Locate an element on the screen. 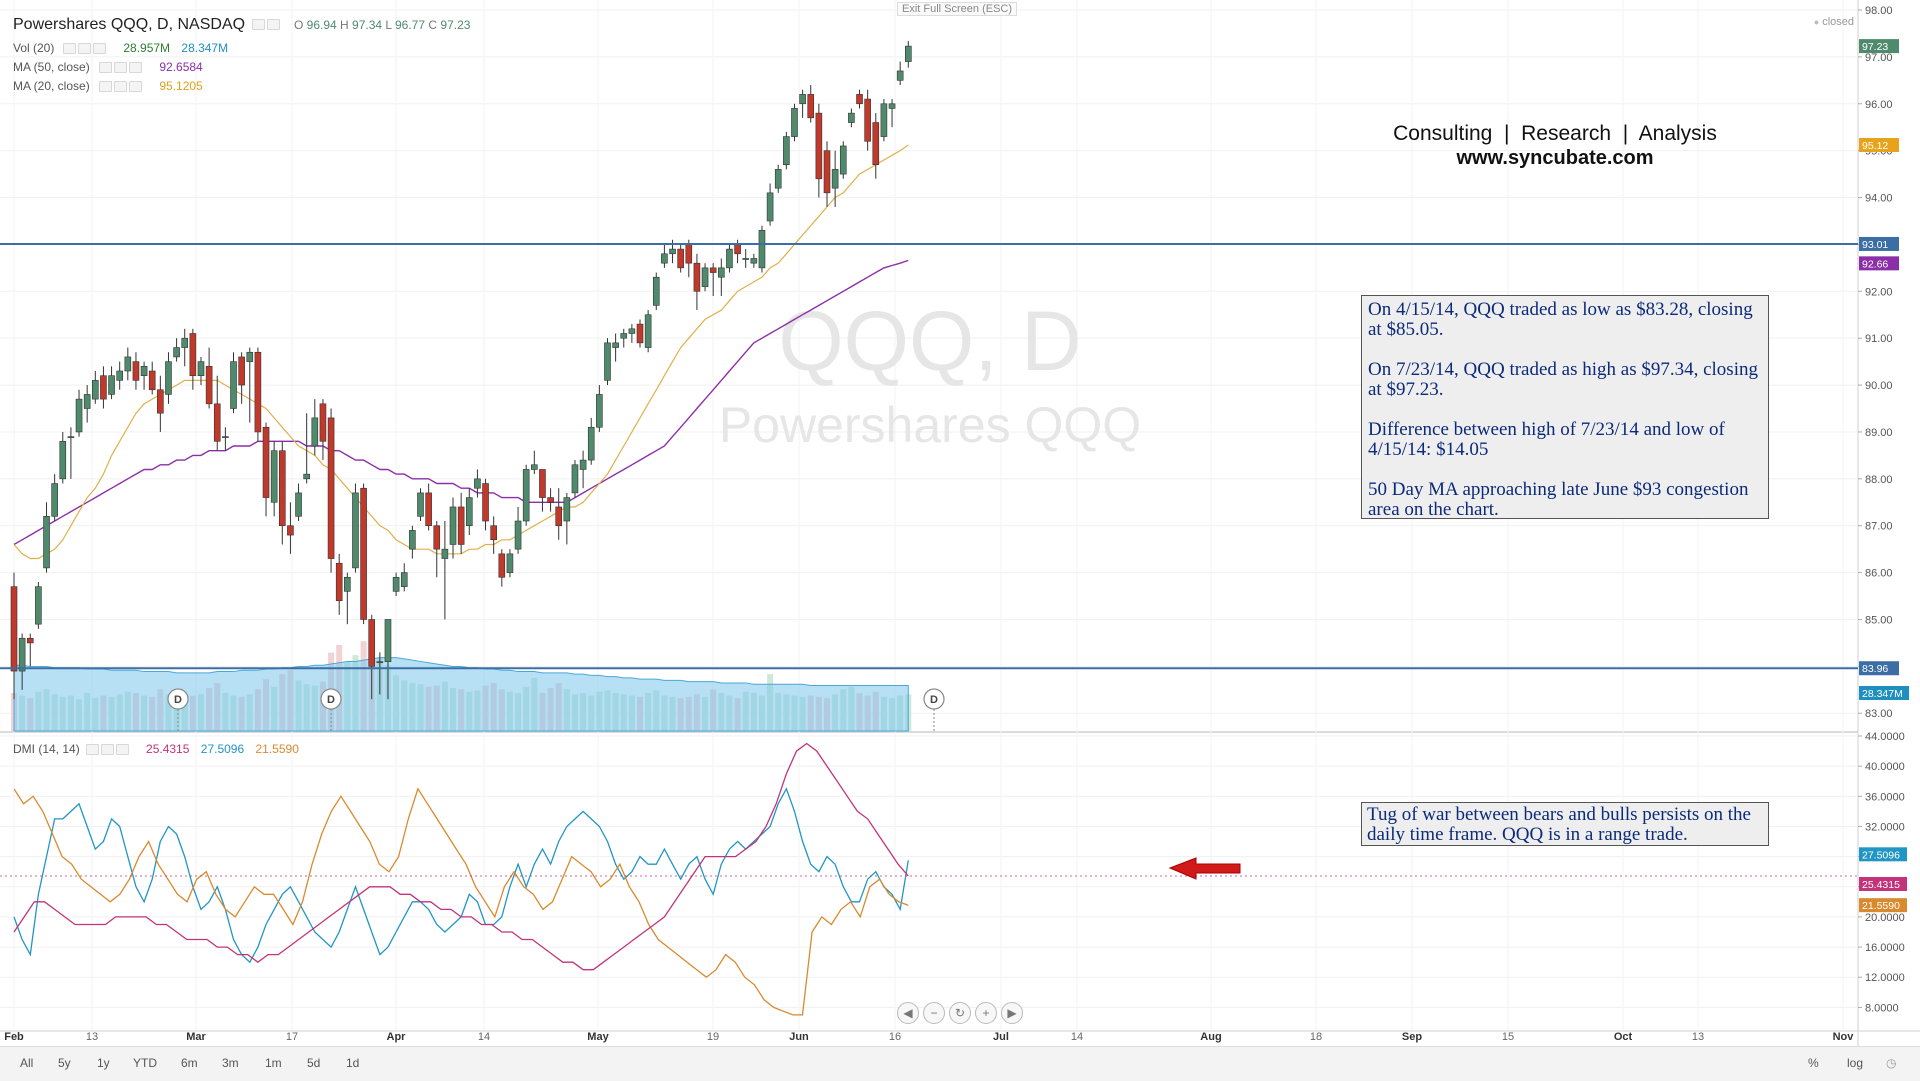 The image size is (1920, 1081). time-tick-label: 17 is located at coordinates (292, 1037).